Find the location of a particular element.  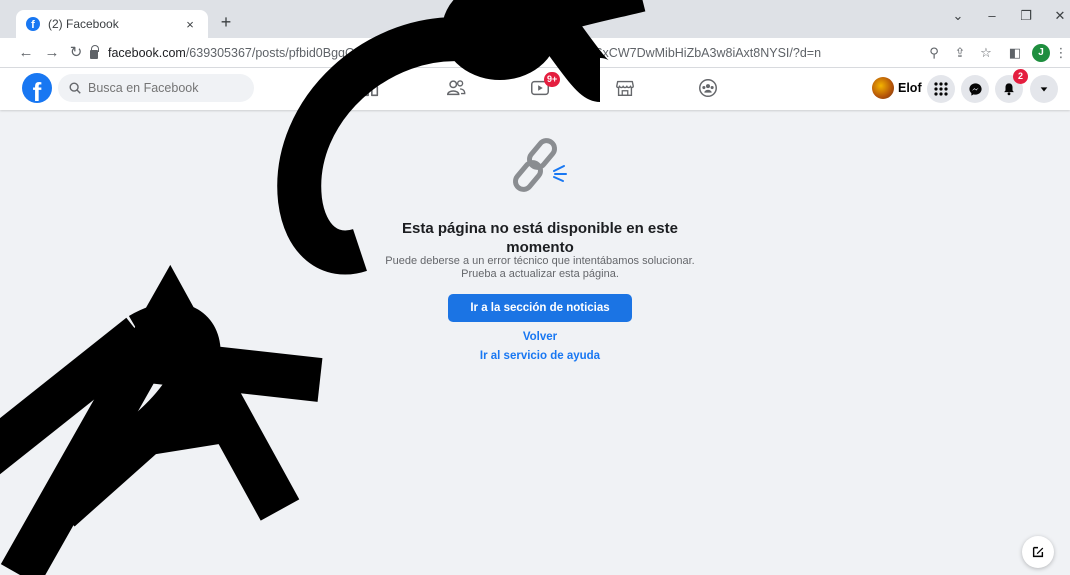

home-icon is located at coordinates (370, 88).